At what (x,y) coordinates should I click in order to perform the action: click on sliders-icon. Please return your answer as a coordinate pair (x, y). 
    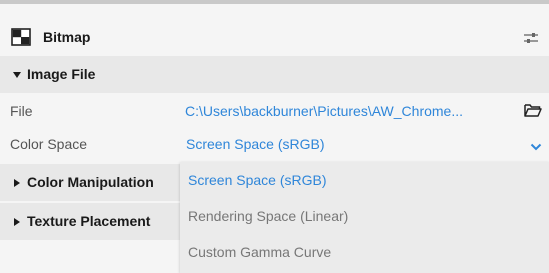
    Looking at the image, I should click on (531, 38).